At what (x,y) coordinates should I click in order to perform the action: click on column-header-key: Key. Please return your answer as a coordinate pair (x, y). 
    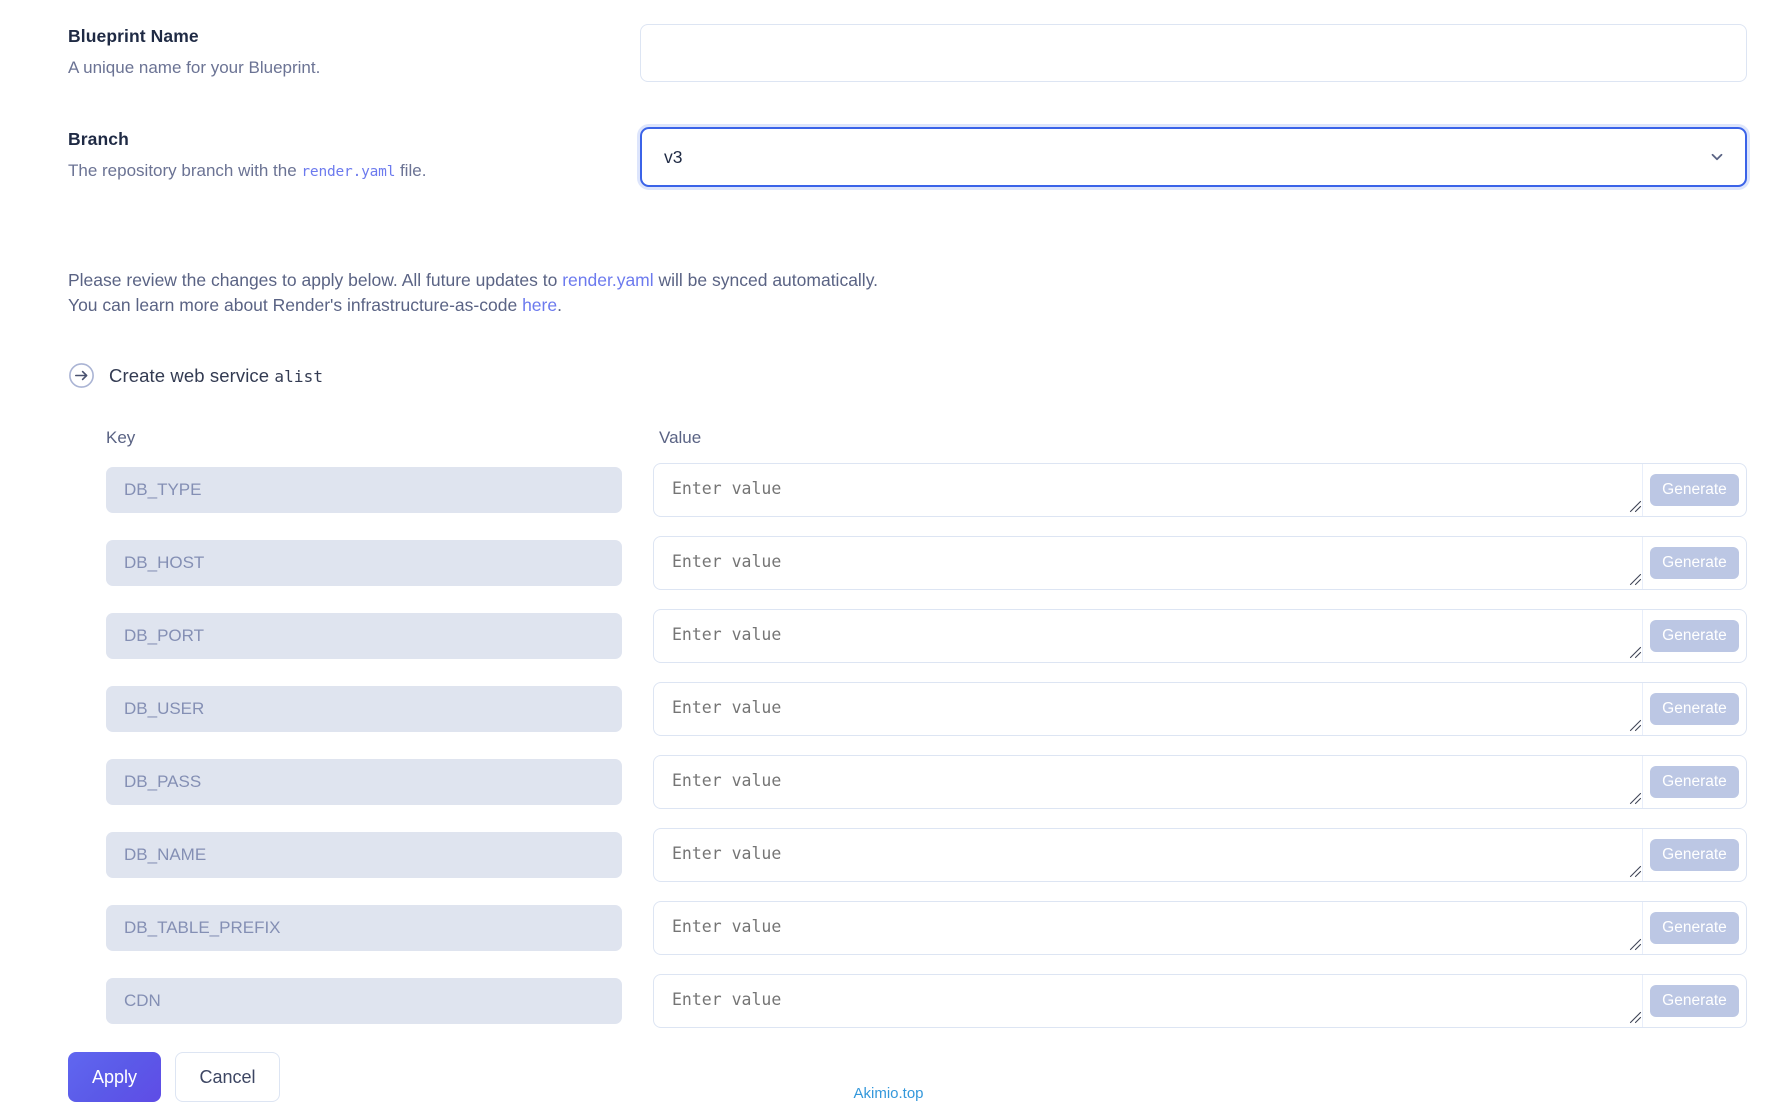
    Looking at the image, I should click on (121, 437).